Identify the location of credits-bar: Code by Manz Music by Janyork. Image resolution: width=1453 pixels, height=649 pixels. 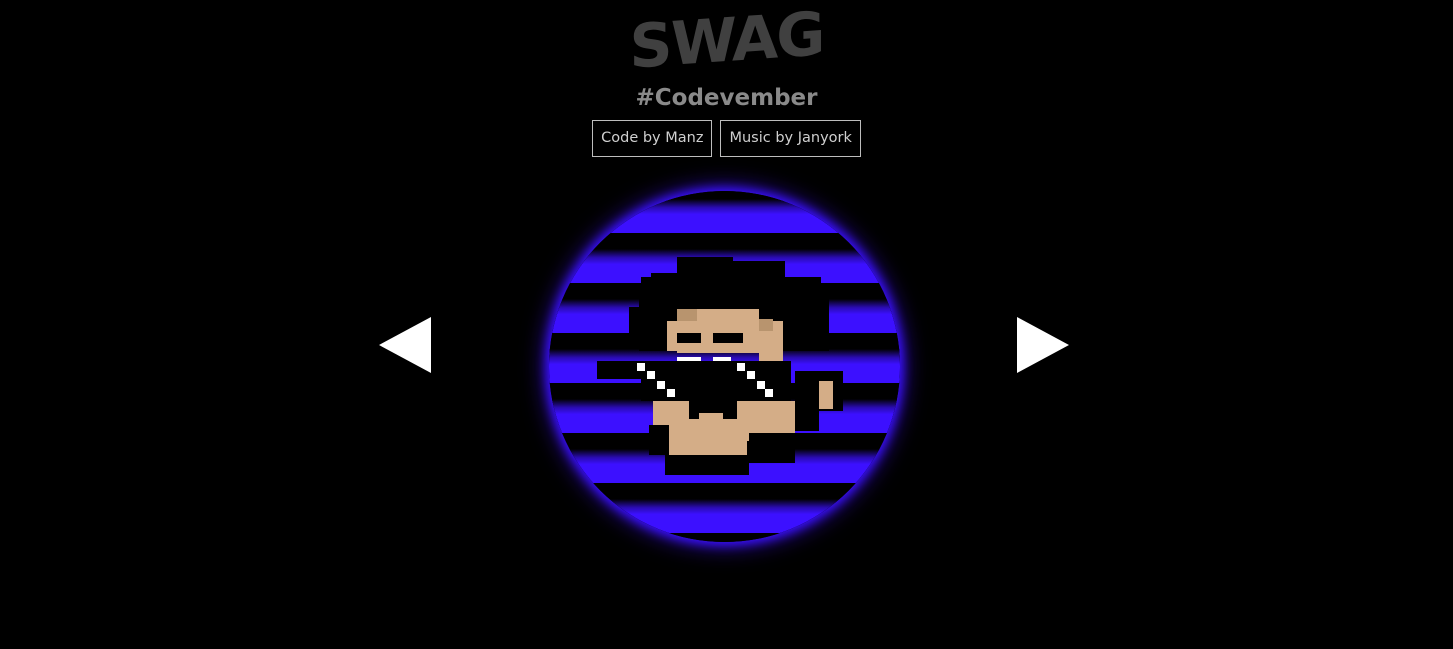
(726, 138).